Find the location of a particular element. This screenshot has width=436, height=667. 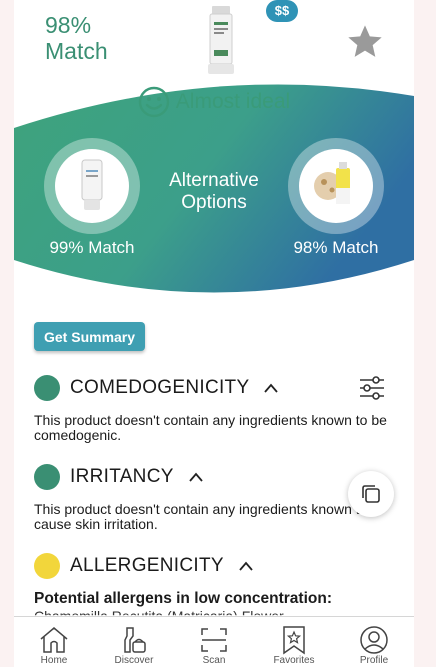

section-irritancy-header: IRRITANCY is located at coordinates (119, 477).